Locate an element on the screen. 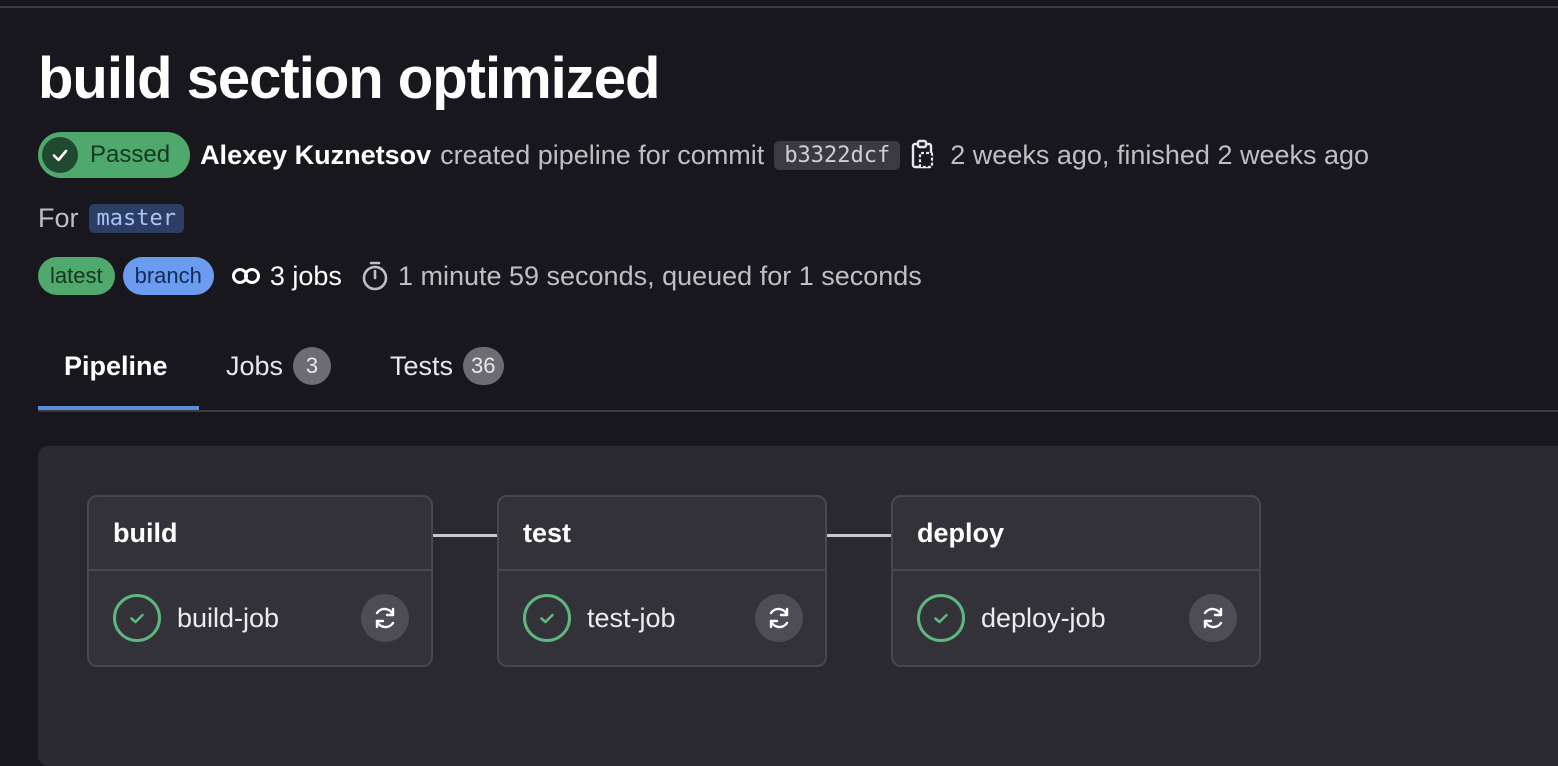  status-label: Passed is located at coordinates (130, 154).